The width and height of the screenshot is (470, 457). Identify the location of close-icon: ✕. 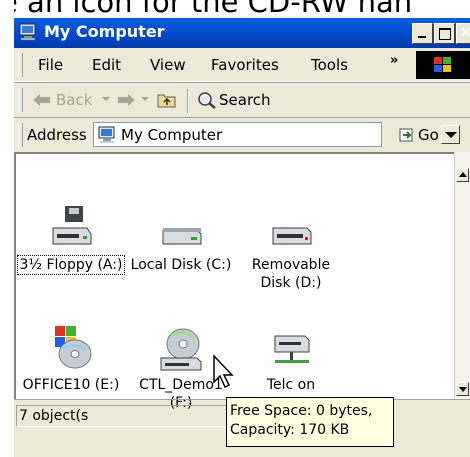
(465, 33).